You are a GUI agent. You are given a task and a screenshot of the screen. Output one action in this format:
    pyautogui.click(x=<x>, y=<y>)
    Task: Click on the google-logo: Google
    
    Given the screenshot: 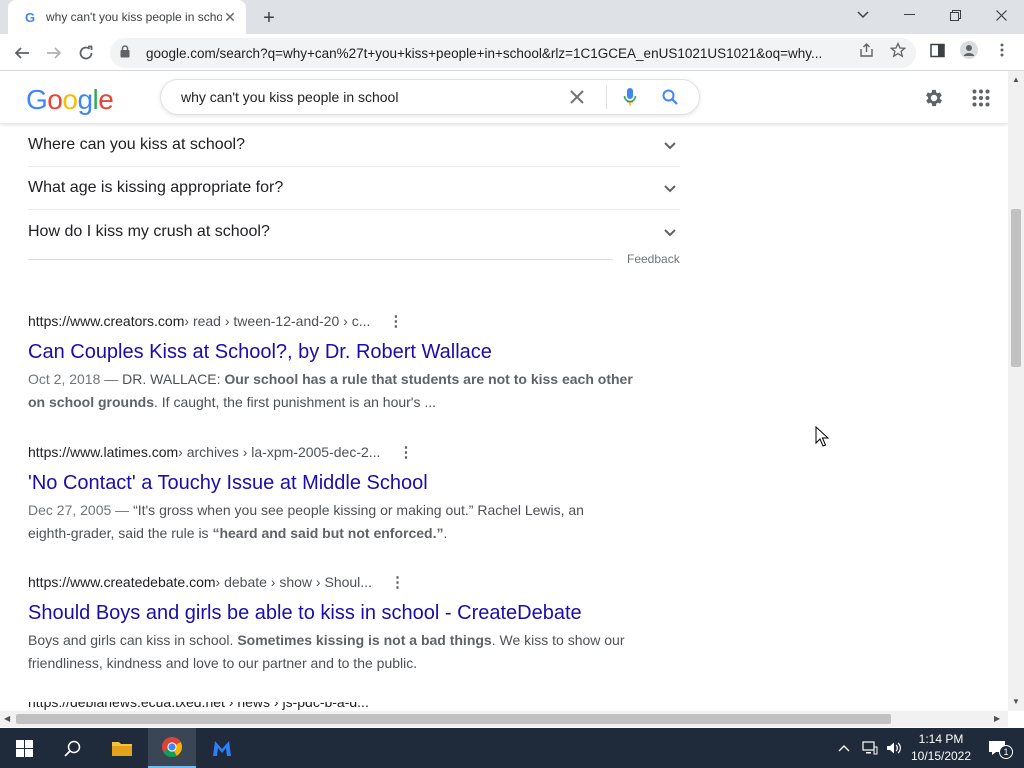 What is the action you would take?
    pyautogui.click(x=70, y=100)
    